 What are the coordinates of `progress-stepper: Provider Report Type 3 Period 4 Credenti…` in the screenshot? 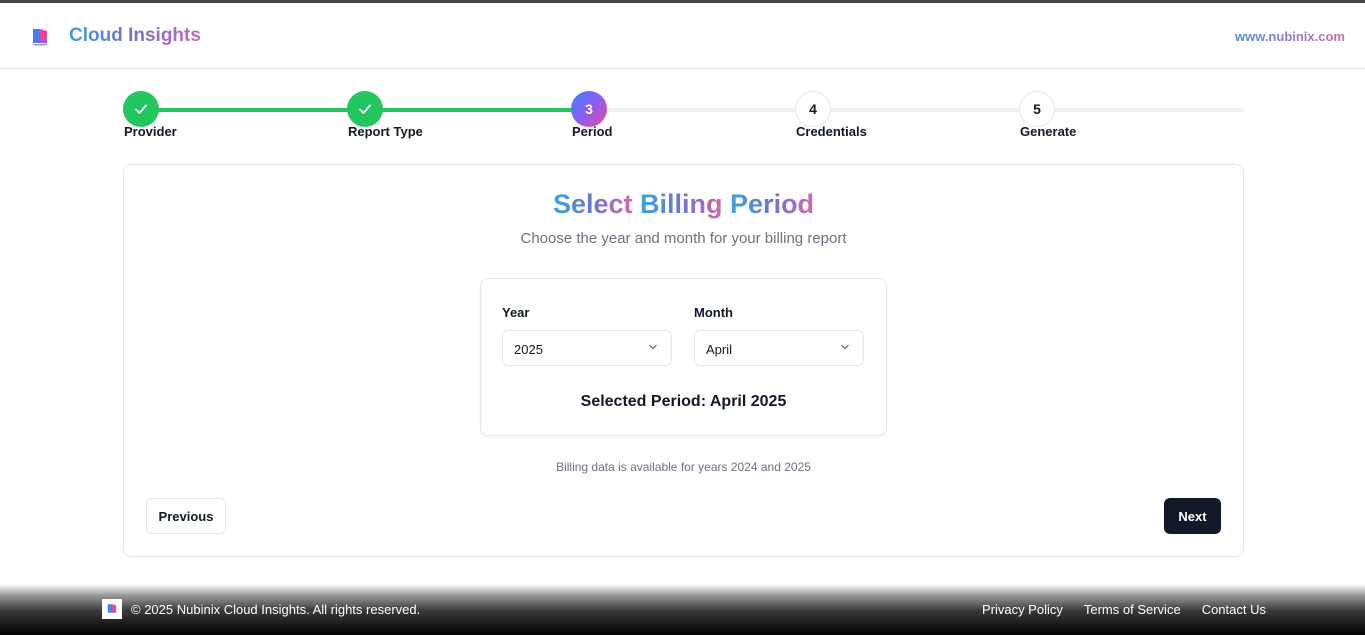 It's located at (683, 116).